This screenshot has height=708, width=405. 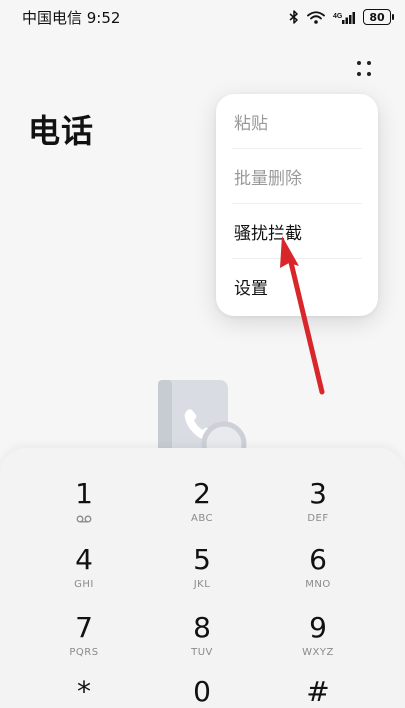 I want to click on key-digit: 3, so click(x=318, y=493).